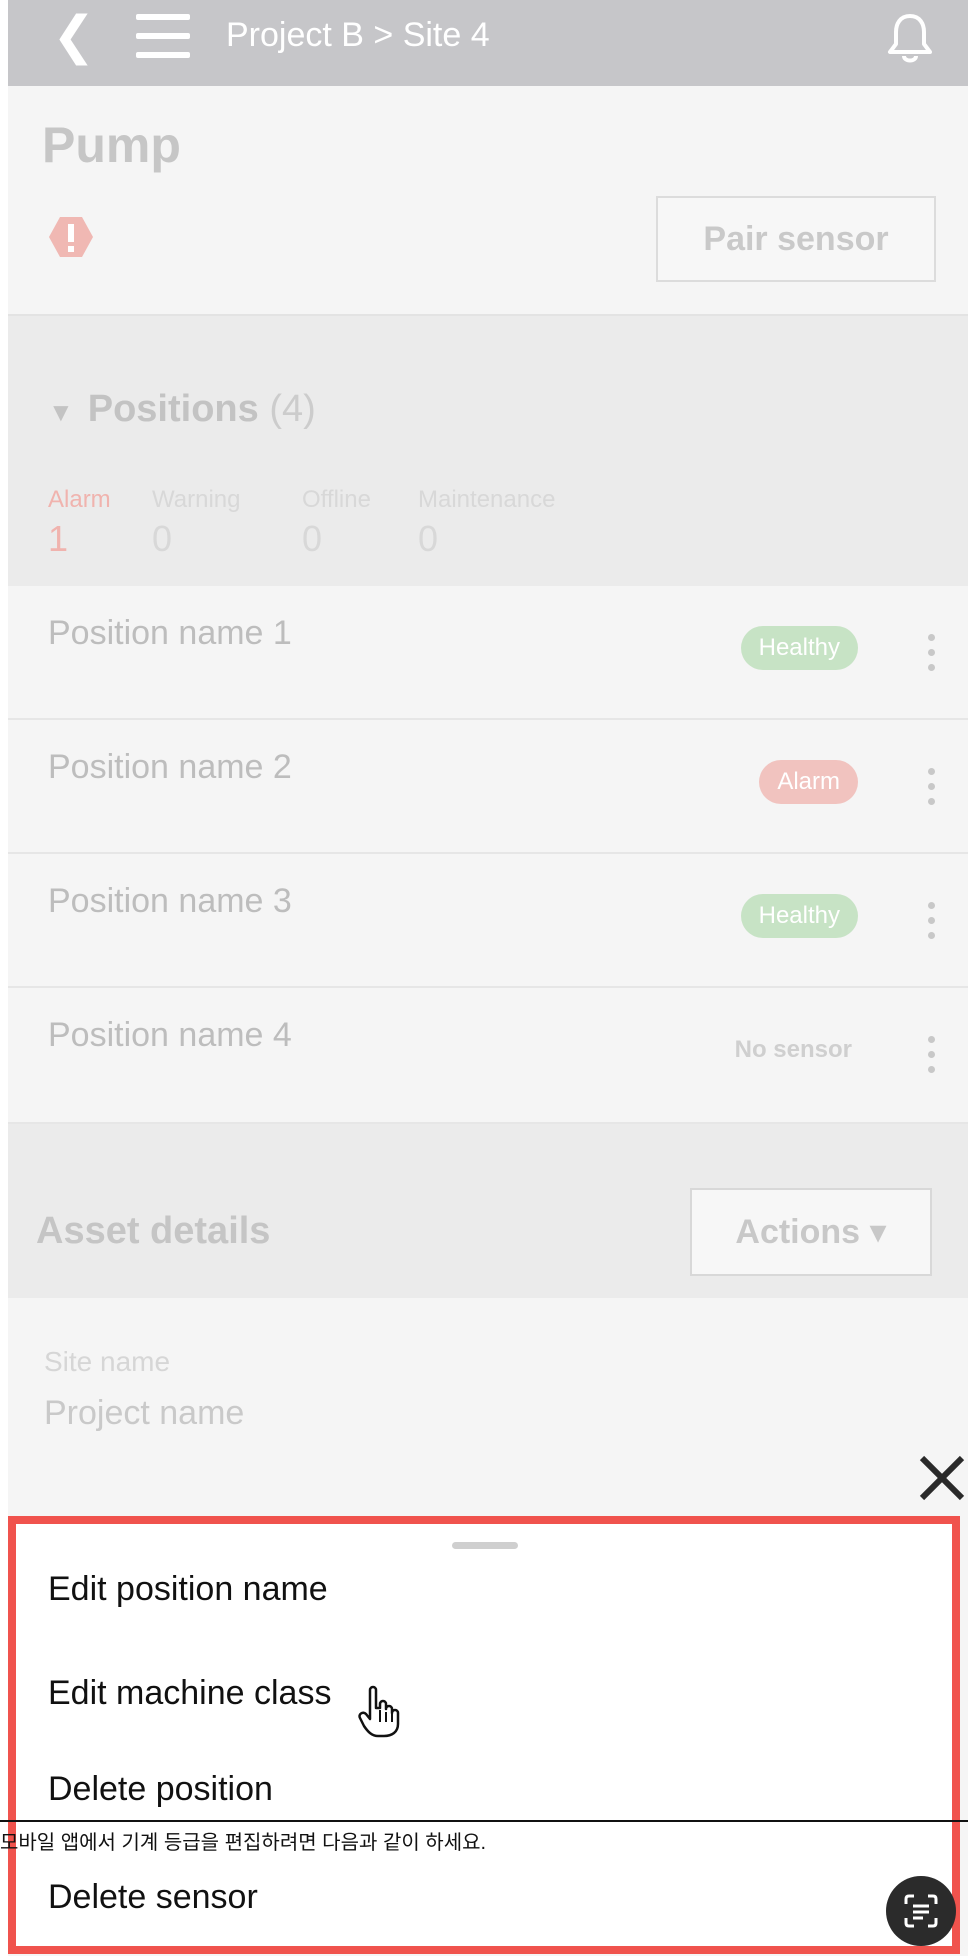  What do you see at coordinates (292, 409) in the screenshot?
I see `positions-count: (4)` at bounding box center [292, 409].